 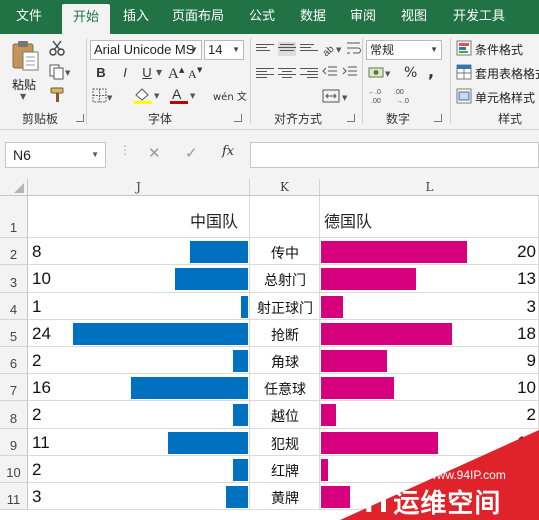 I want to click on select-all-corner, so click(x=14, y=187).